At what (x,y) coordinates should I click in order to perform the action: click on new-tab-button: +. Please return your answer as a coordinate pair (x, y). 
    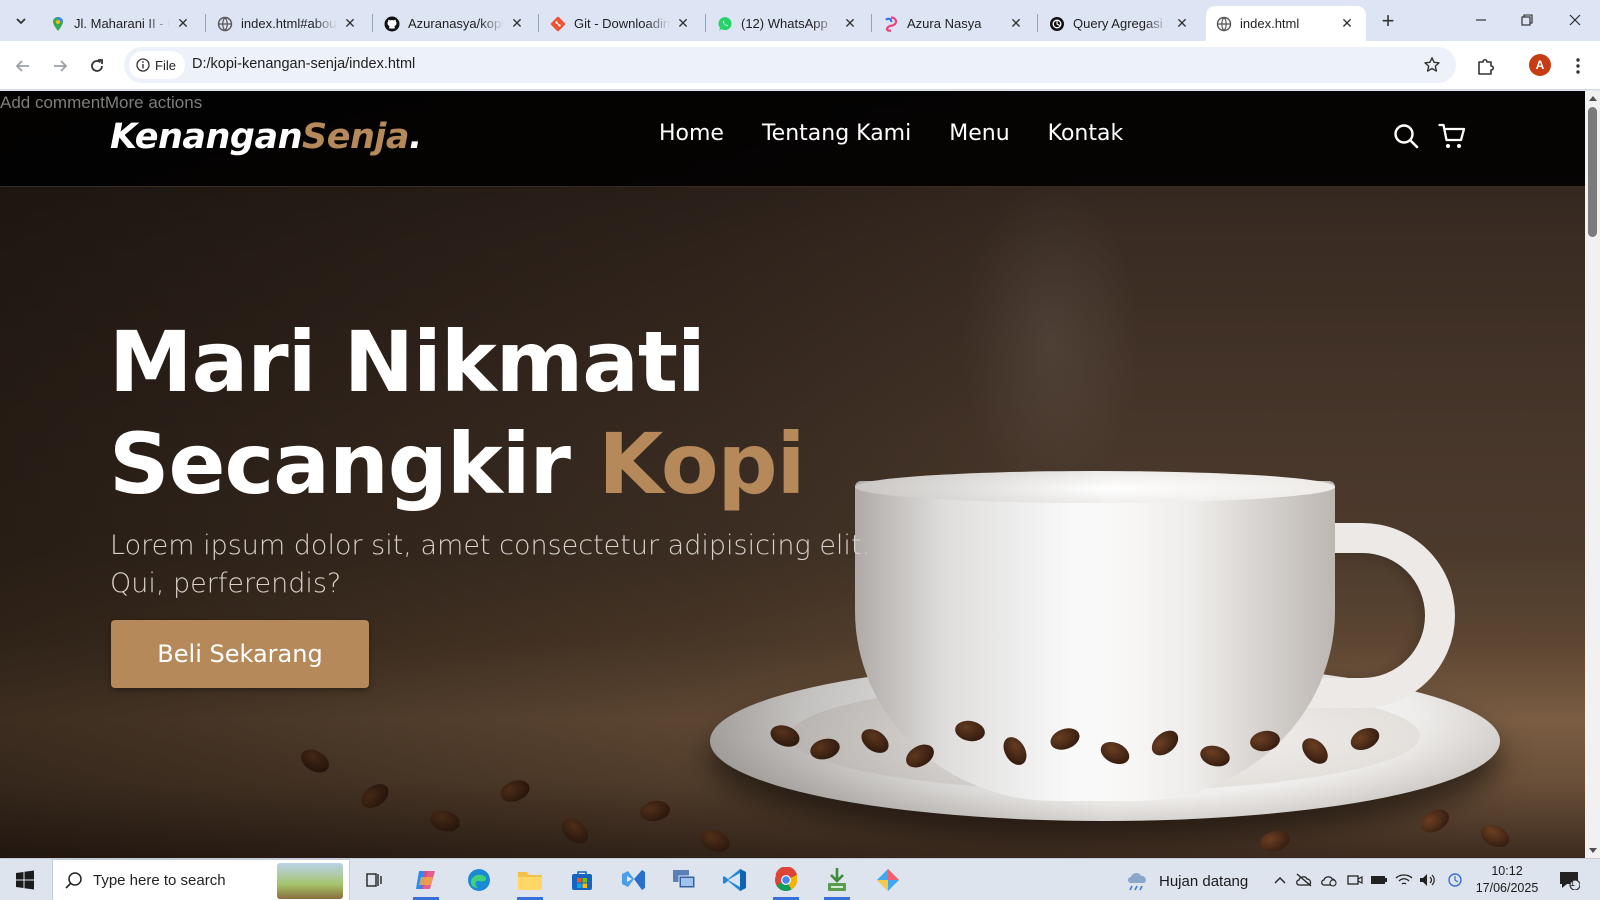
    Looking at the image, I should click on (1388, 20).